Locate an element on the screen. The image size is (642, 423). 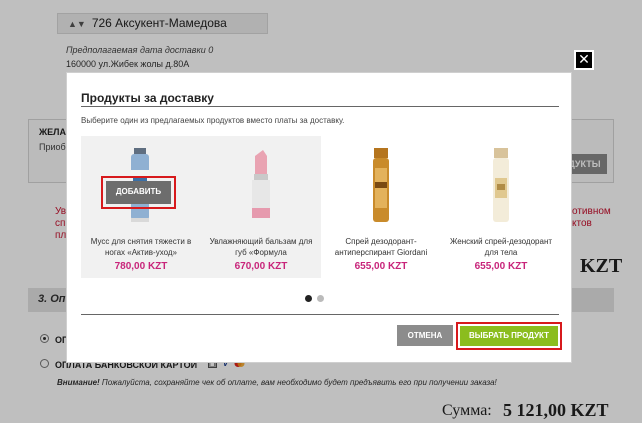
cancel-button: ОТМЕНА is located at coordinates (425, 335).